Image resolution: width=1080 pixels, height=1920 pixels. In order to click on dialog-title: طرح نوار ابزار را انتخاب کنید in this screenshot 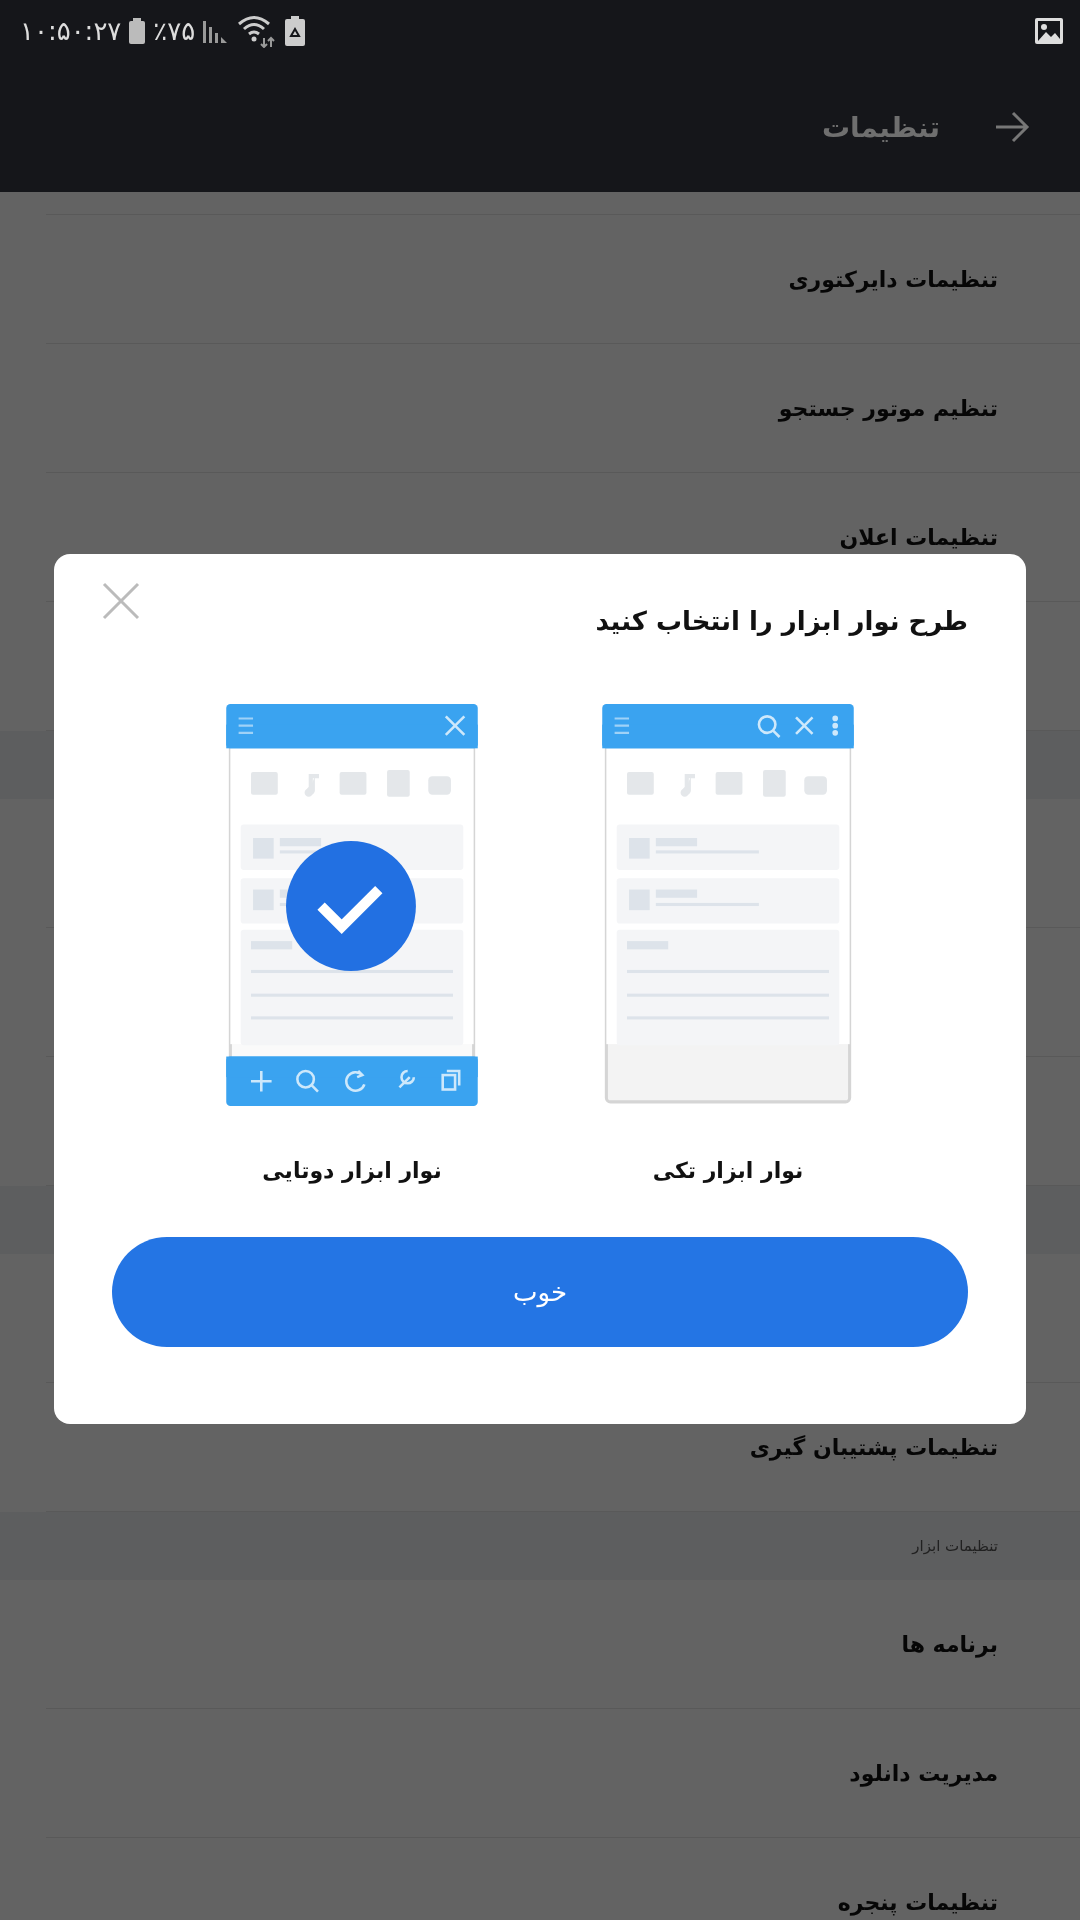, I will do `click(781, 621)`.